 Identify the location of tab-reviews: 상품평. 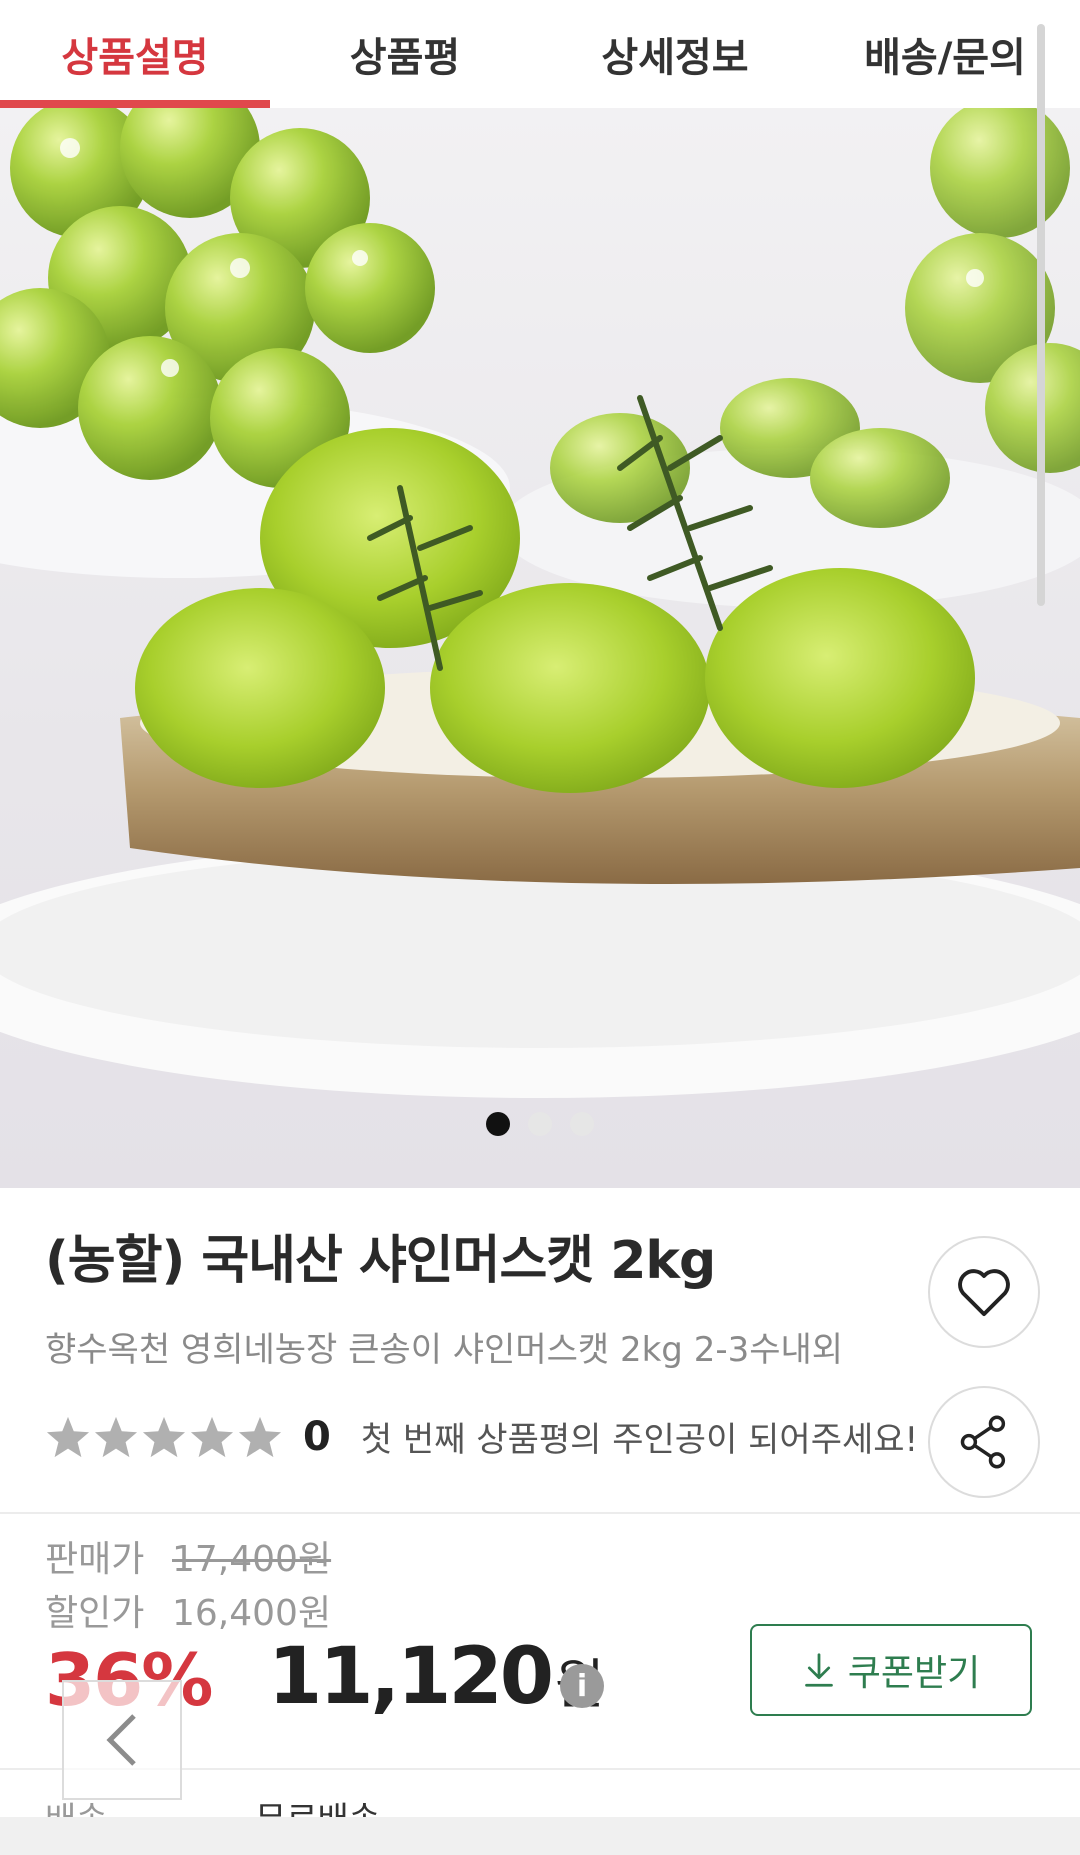
(405, 54).